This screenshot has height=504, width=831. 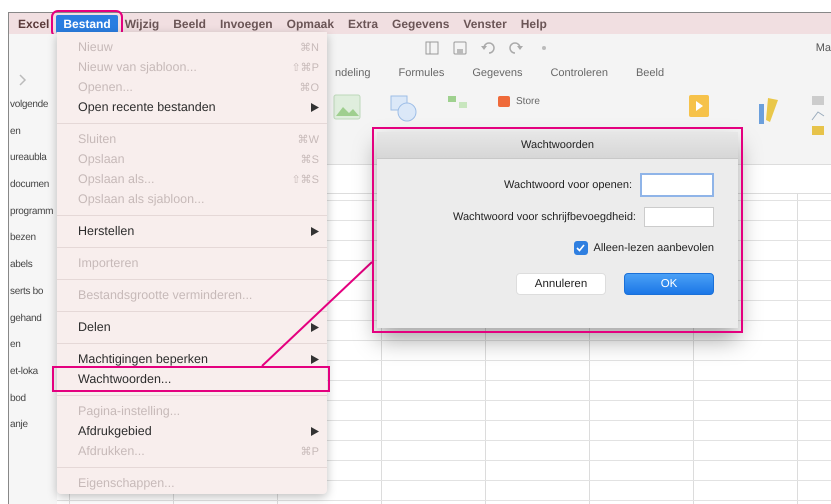 I want to click on menubar-item: Venster, so click(x=485, y=23).